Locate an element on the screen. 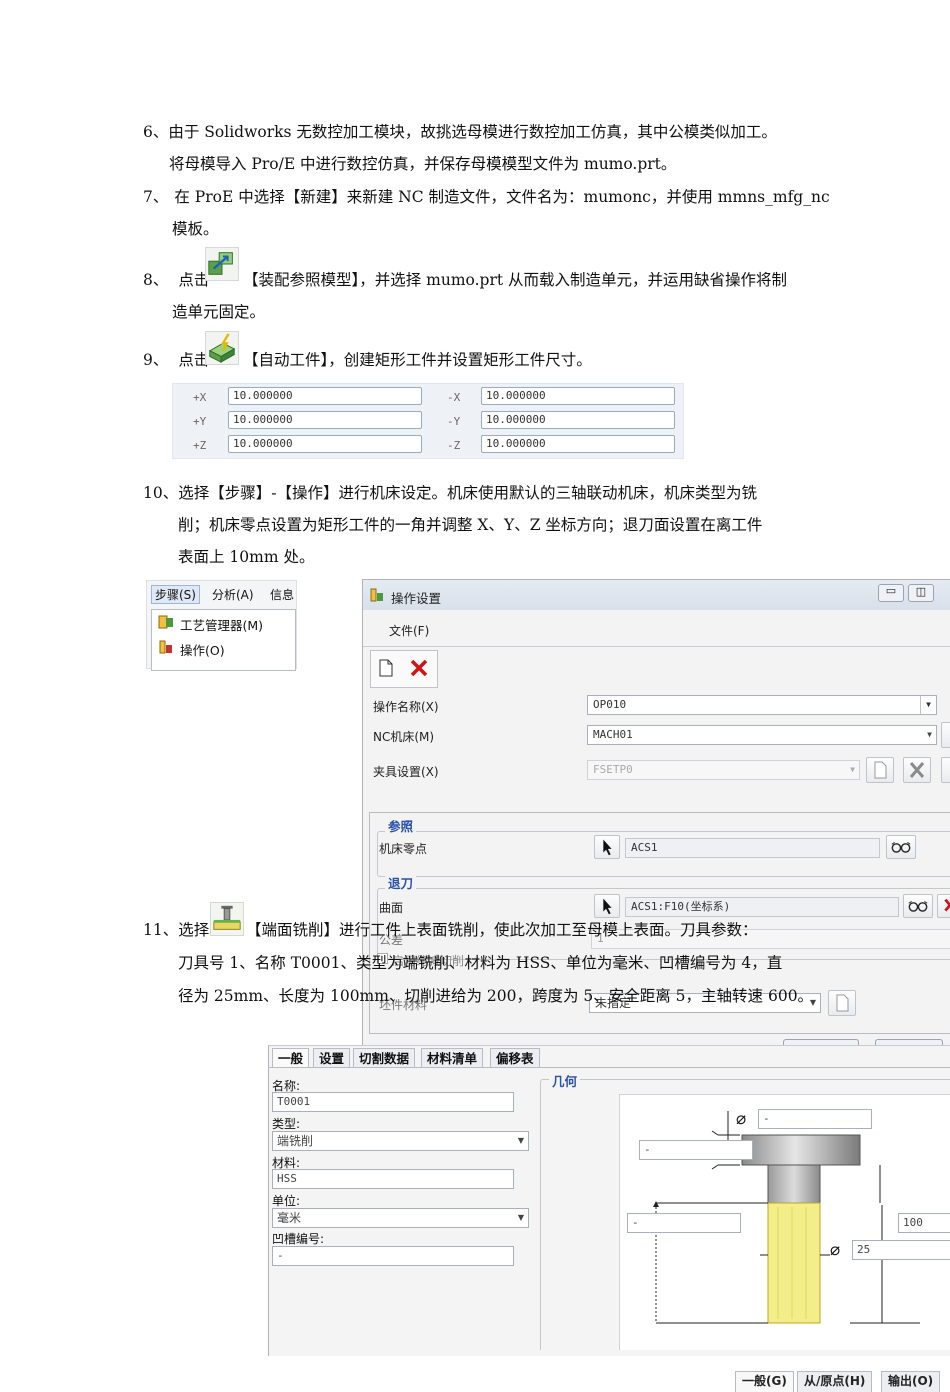 The height and width of the screenshot is (1392, 950). plus-y-input: 10.000000 is located at coordinates (325, 420).